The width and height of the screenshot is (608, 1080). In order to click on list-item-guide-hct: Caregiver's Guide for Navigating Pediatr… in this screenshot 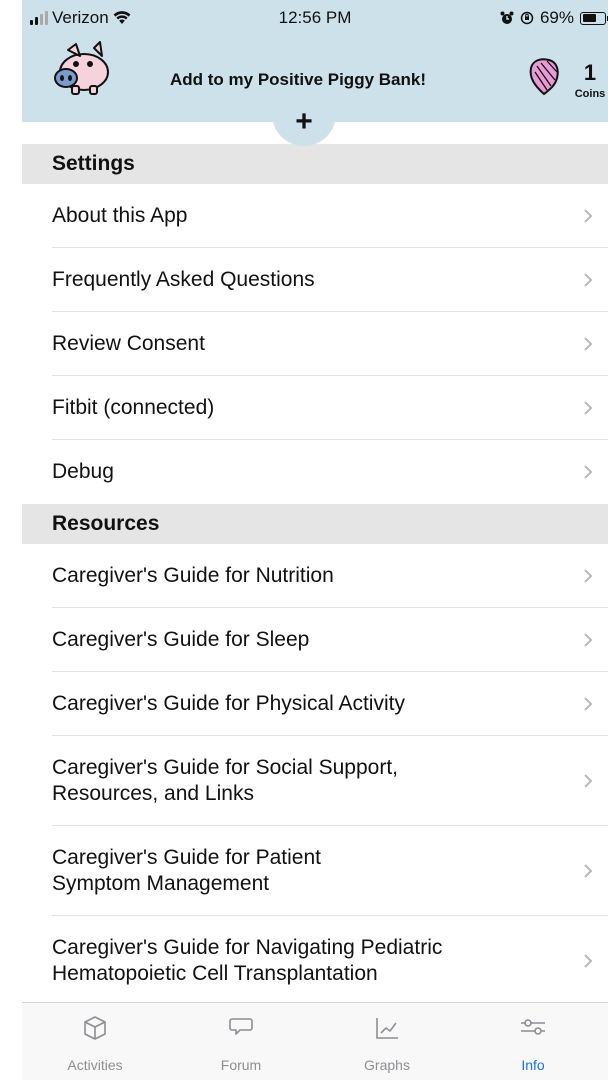, I will do `click(315, 961)`.